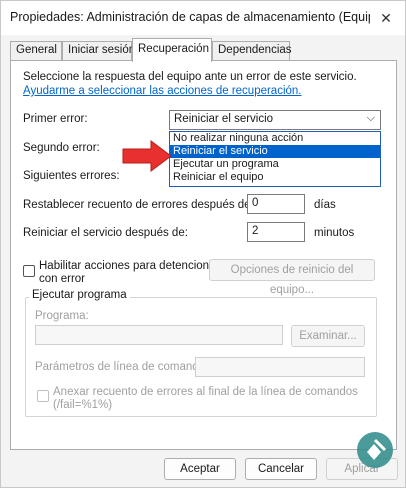  Describe the element at coordinates (370, 118) in the screenshot. I see `chevron-down-icon: ⌵` at that location.